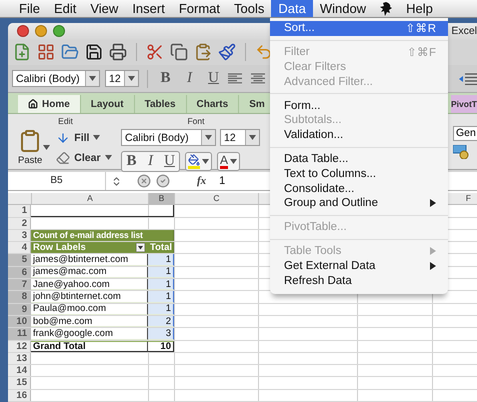 This screenshot has width=477, height=402. I want to click on row-header: 7, so click(19, 284).